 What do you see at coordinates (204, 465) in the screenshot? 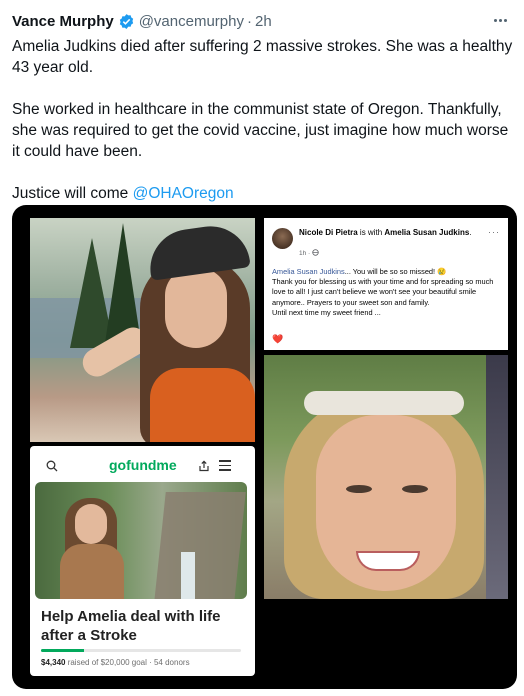
I see `share-icon` at bounding box center [204, 465].